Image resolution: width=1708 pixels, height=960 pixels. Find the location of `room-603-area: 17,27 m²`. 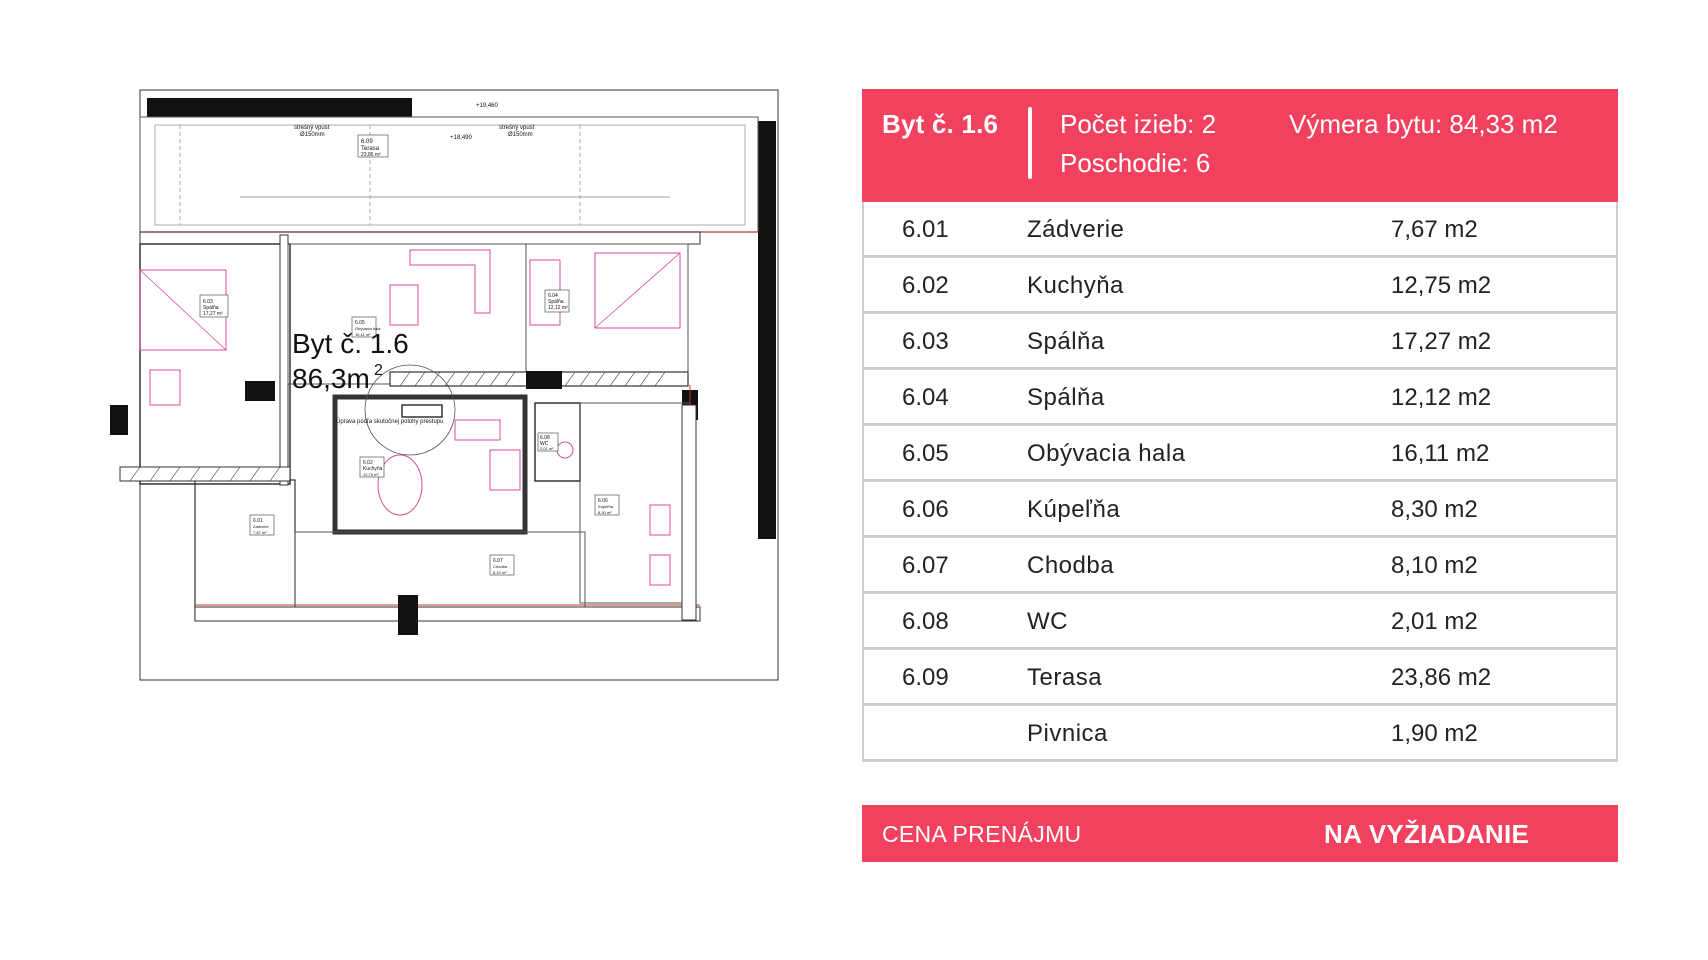

room-603-area: 17,27 m² is located at coordinates (213, 314).